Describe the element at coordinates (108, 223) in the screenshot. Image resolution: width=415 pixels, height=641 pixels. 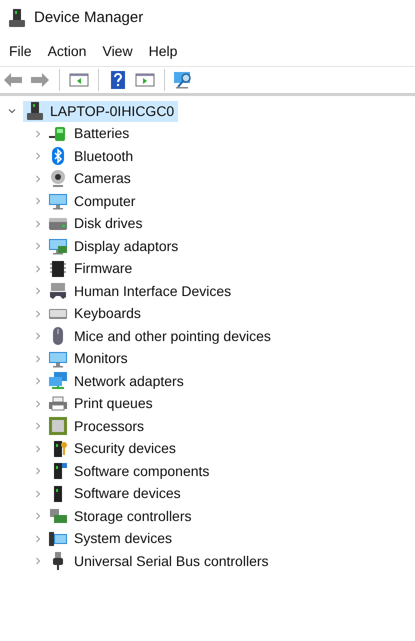
I see `tree-item: Disk drives` at that location.